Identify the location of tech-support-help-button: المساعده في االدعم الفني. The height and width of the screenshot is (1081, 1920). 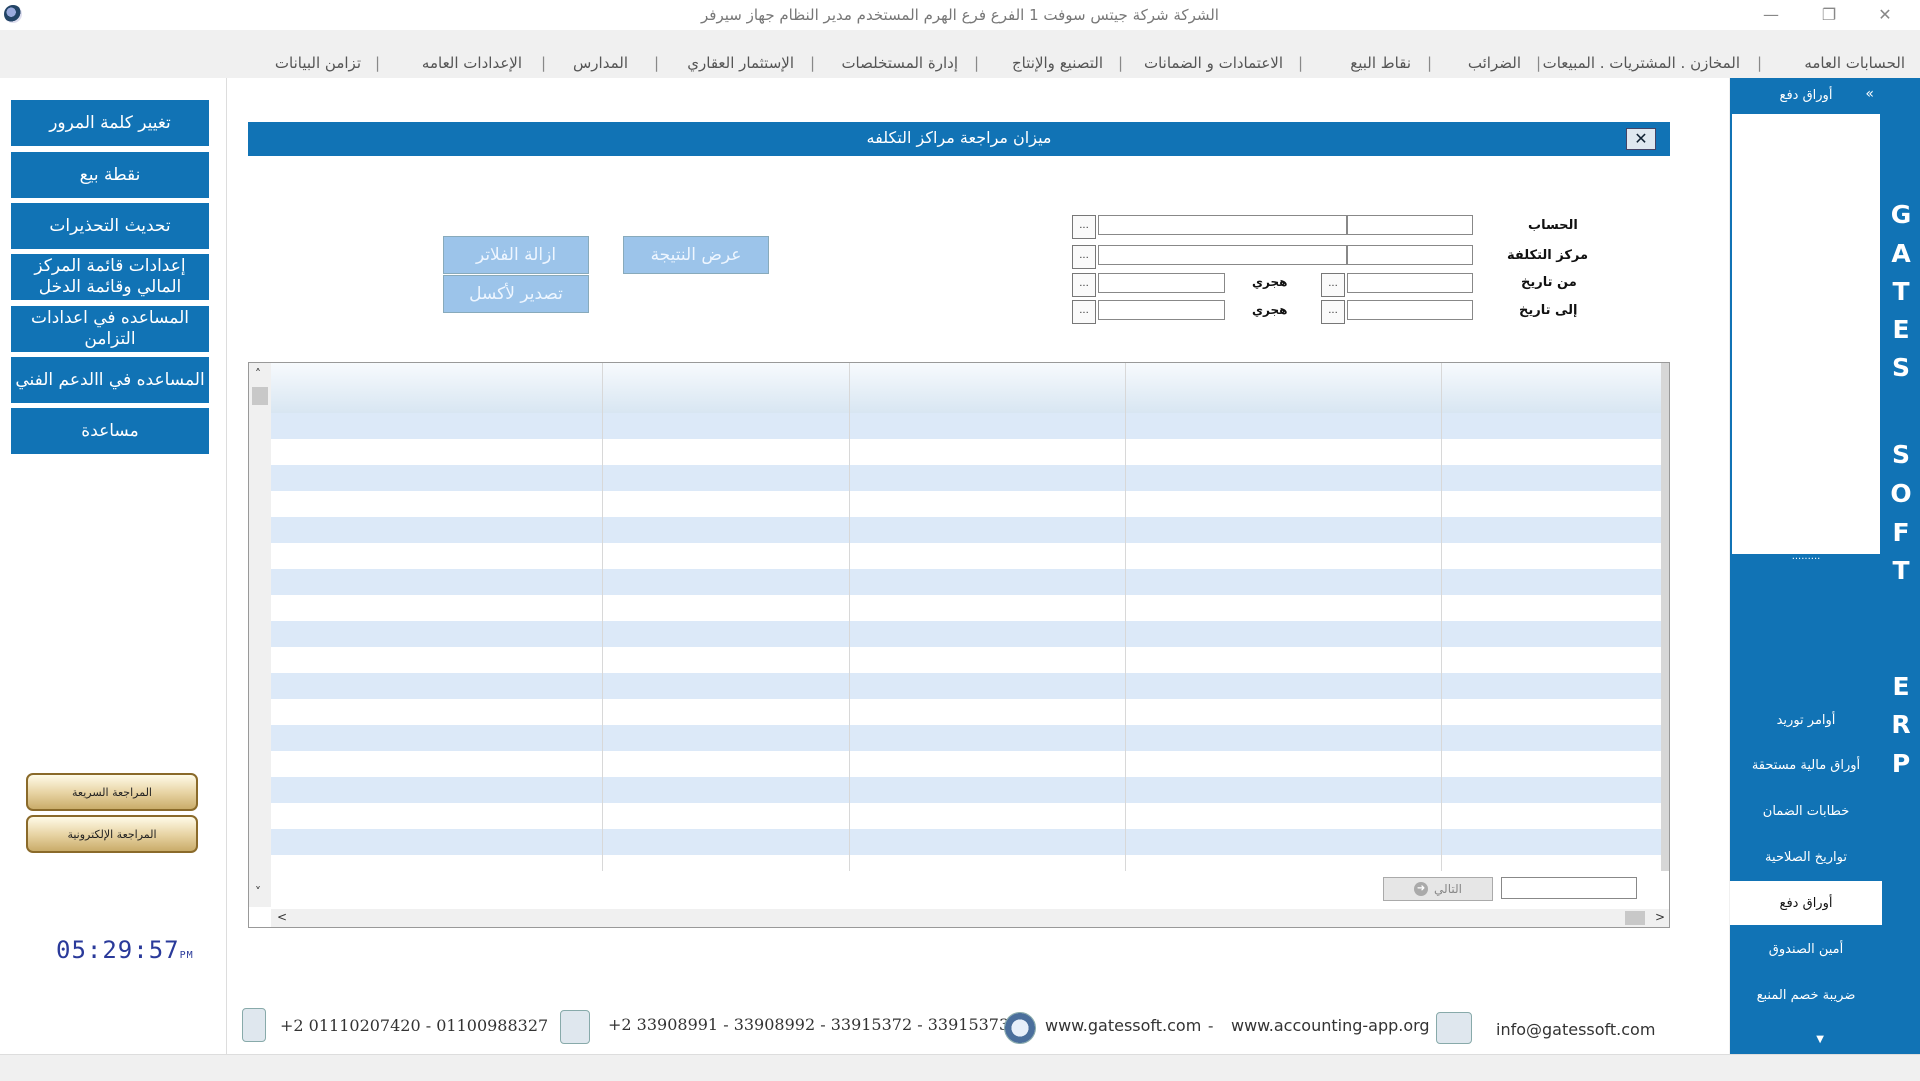
(110, 380).